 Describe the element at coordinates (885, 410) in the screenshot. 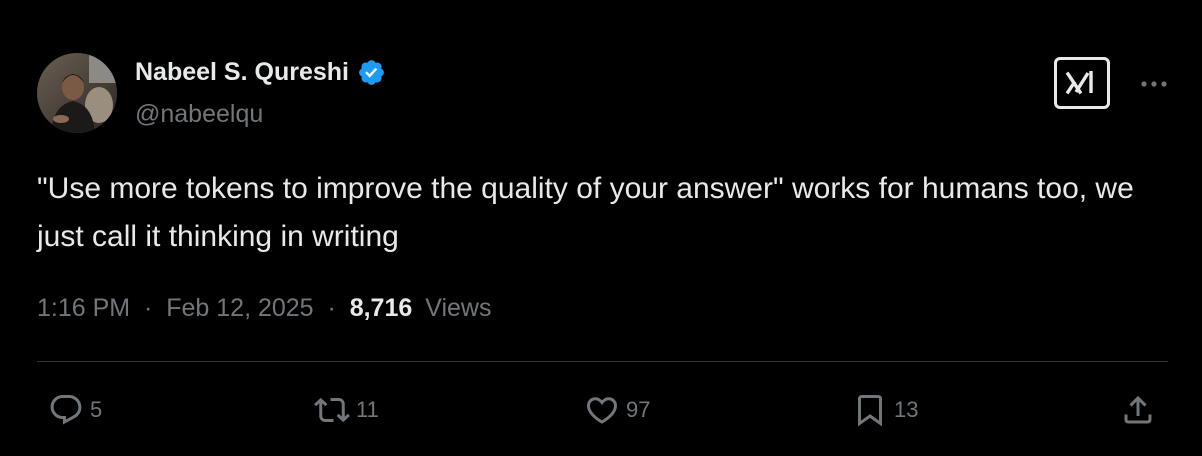

I see `bookmark-button: 13` at that location.